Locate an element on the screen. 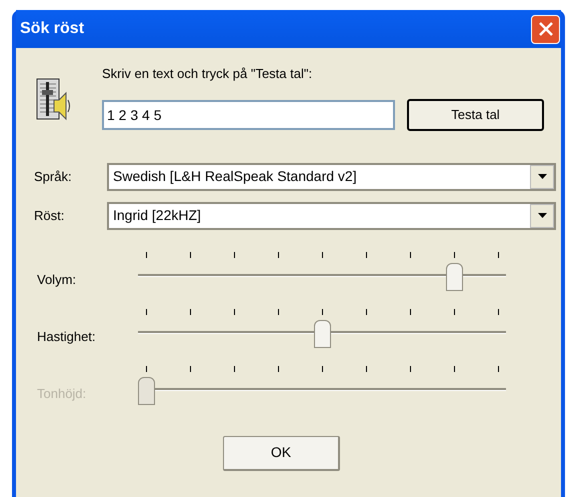 The width and height of the screenshot is (566, 497). ok-button: OK is located at coordinates (281, 453).